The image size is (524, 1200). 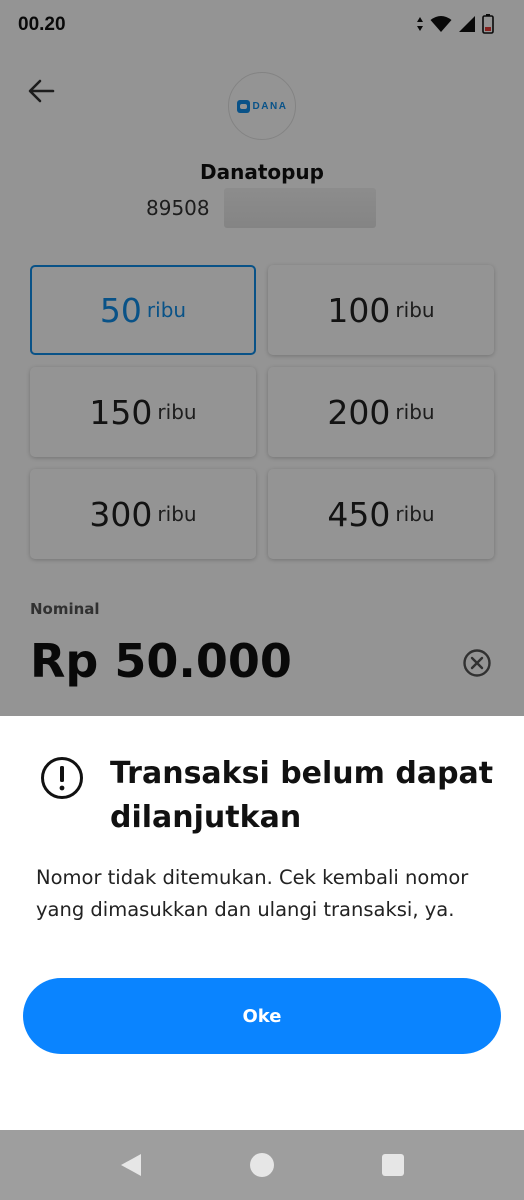 What do you see at coordinates (62, 778) in the screenshot?
I see `alert-icon` at bounding box center [62, 778].